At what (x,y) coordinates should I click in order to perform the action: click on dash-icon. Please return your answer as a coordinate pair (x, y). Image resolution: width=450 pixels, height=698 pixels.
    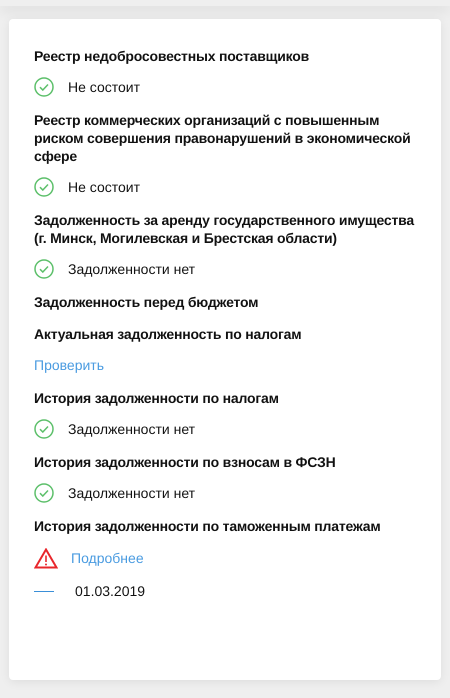
    Looking at the image, I should click on (44, 591).